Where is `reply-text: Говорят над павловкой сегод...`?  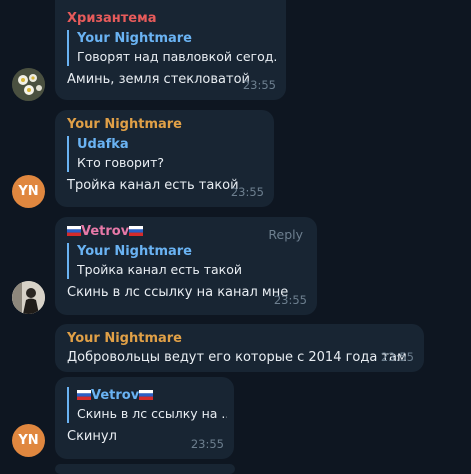
reply-text: Говорят над павловкой сегод... is located at coordinates (177, 56).